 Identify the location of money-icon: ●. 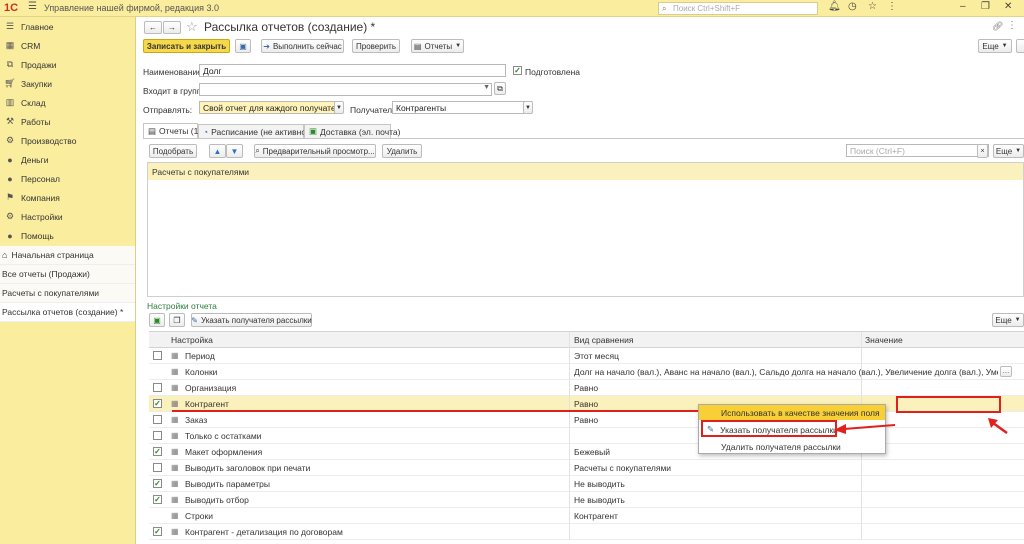
(10, 159).